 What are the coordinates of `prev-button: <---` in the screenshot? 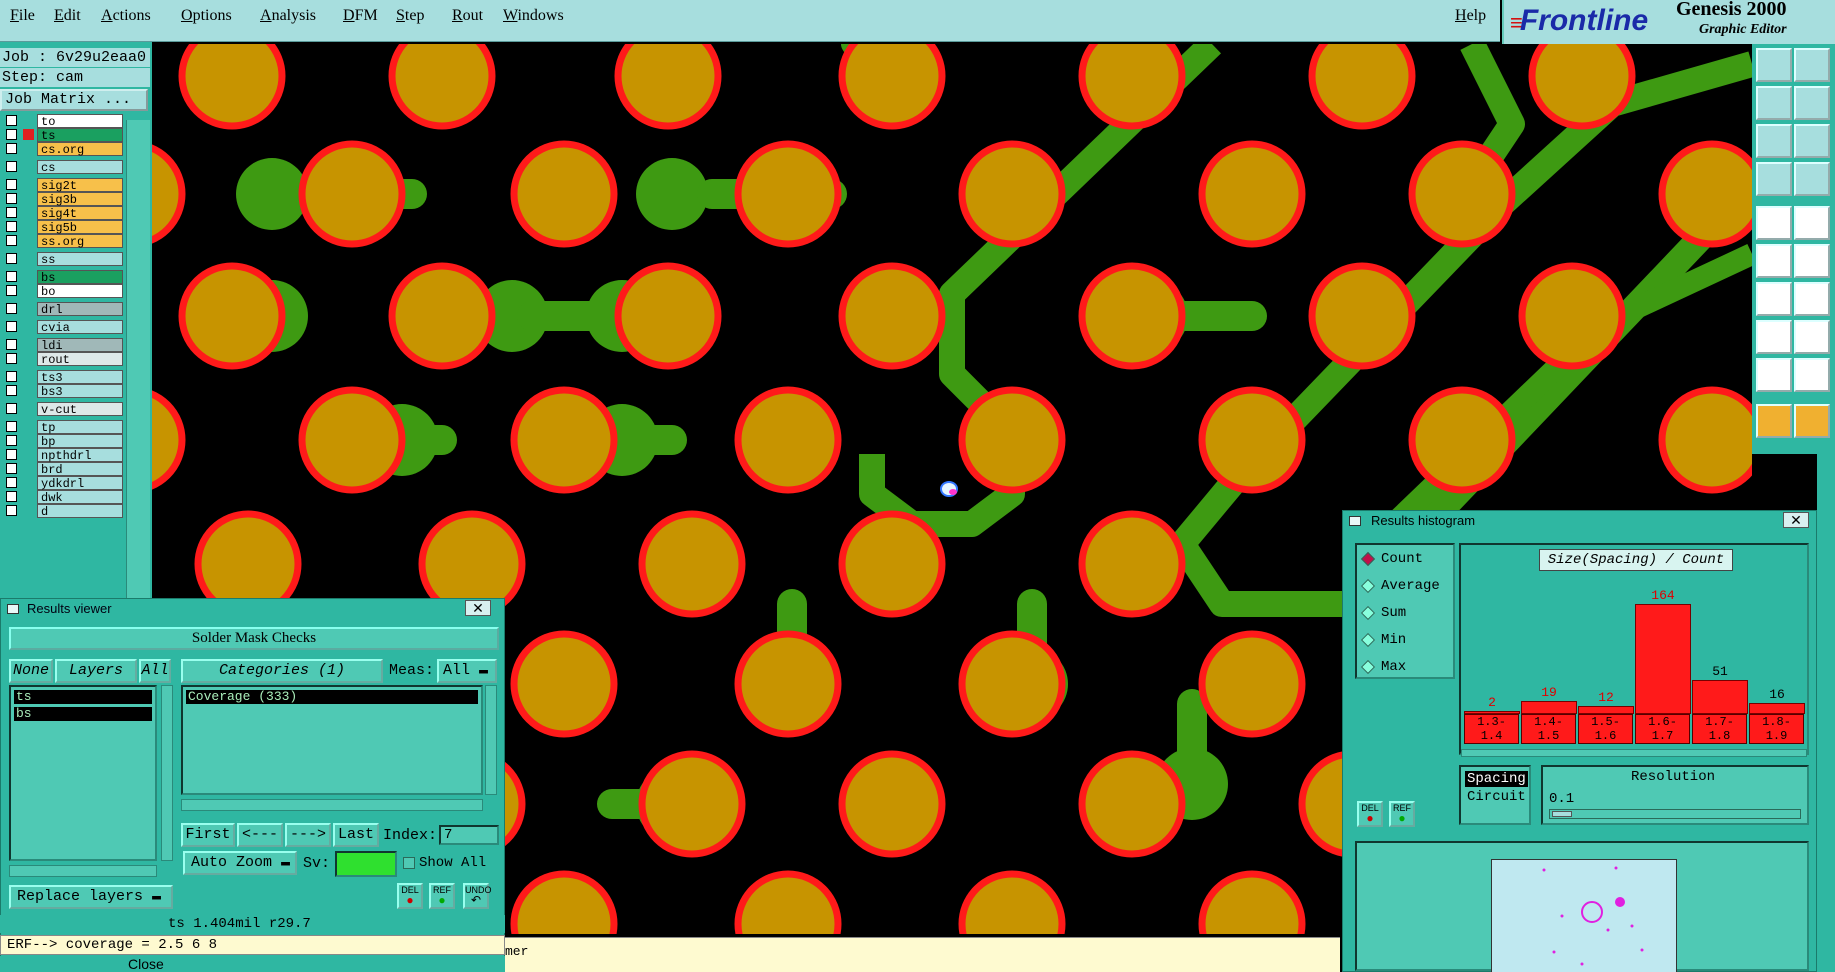 It's located at (260, 835).